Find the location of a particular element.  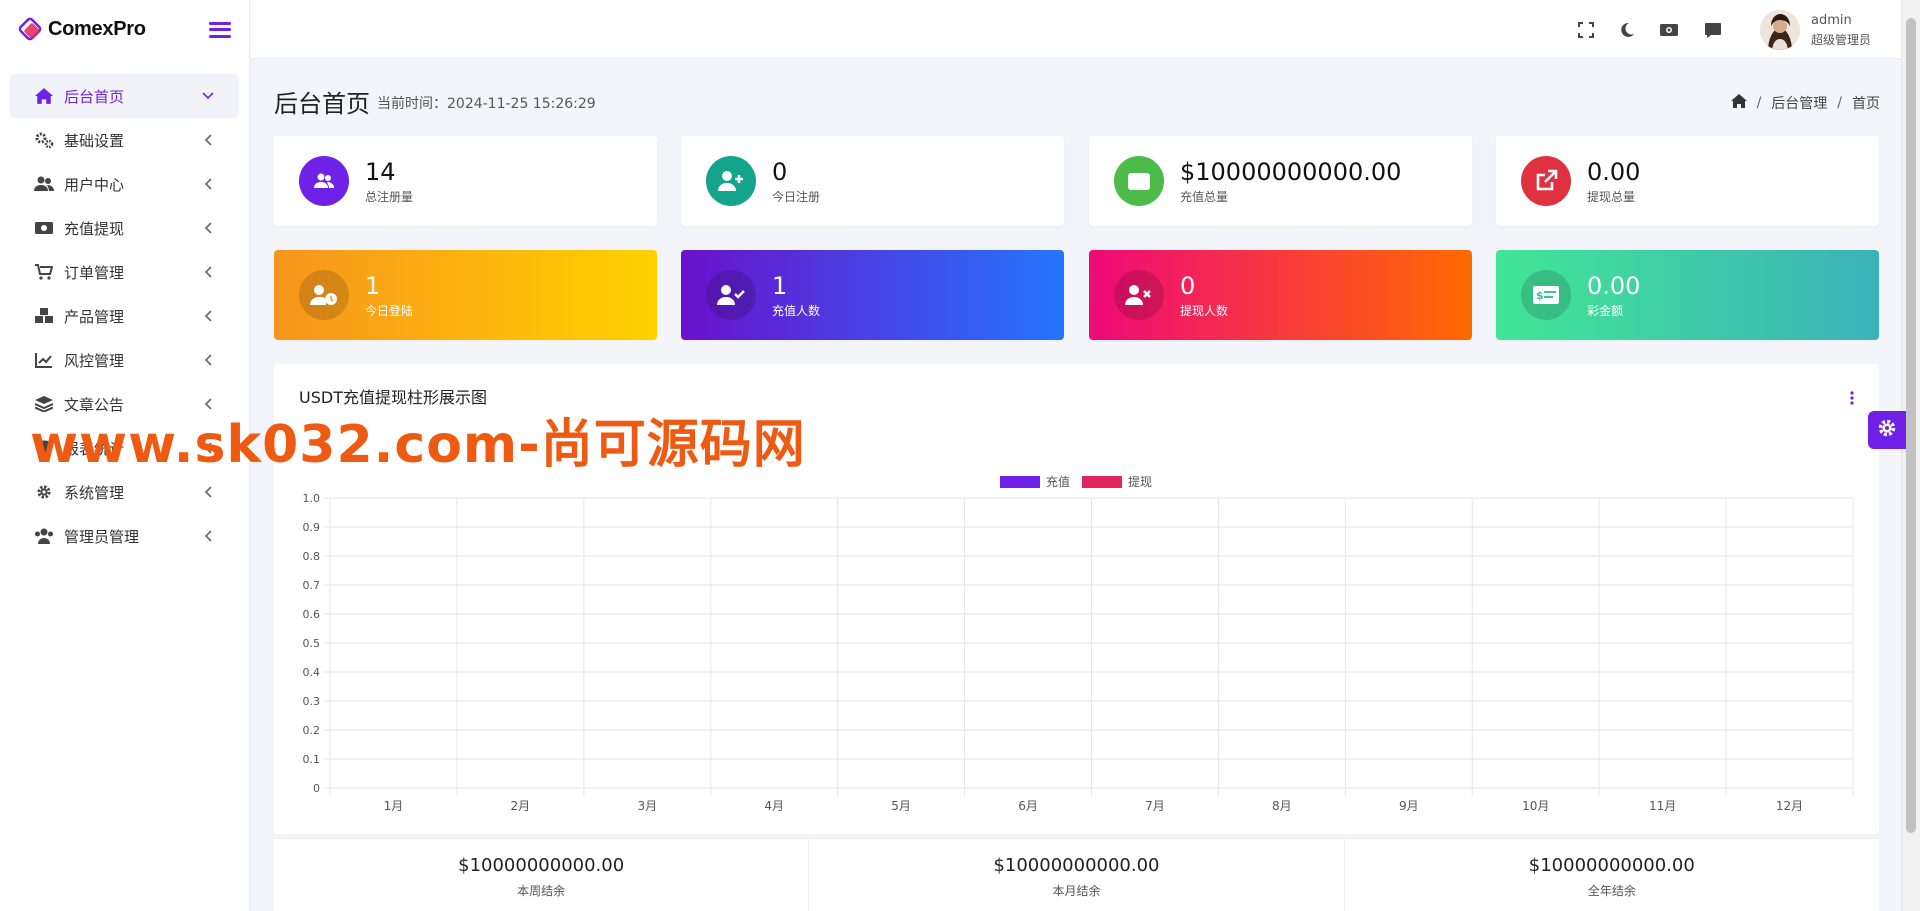

stat-card: 1 今日登陆 is located at coordinates (465, 295).